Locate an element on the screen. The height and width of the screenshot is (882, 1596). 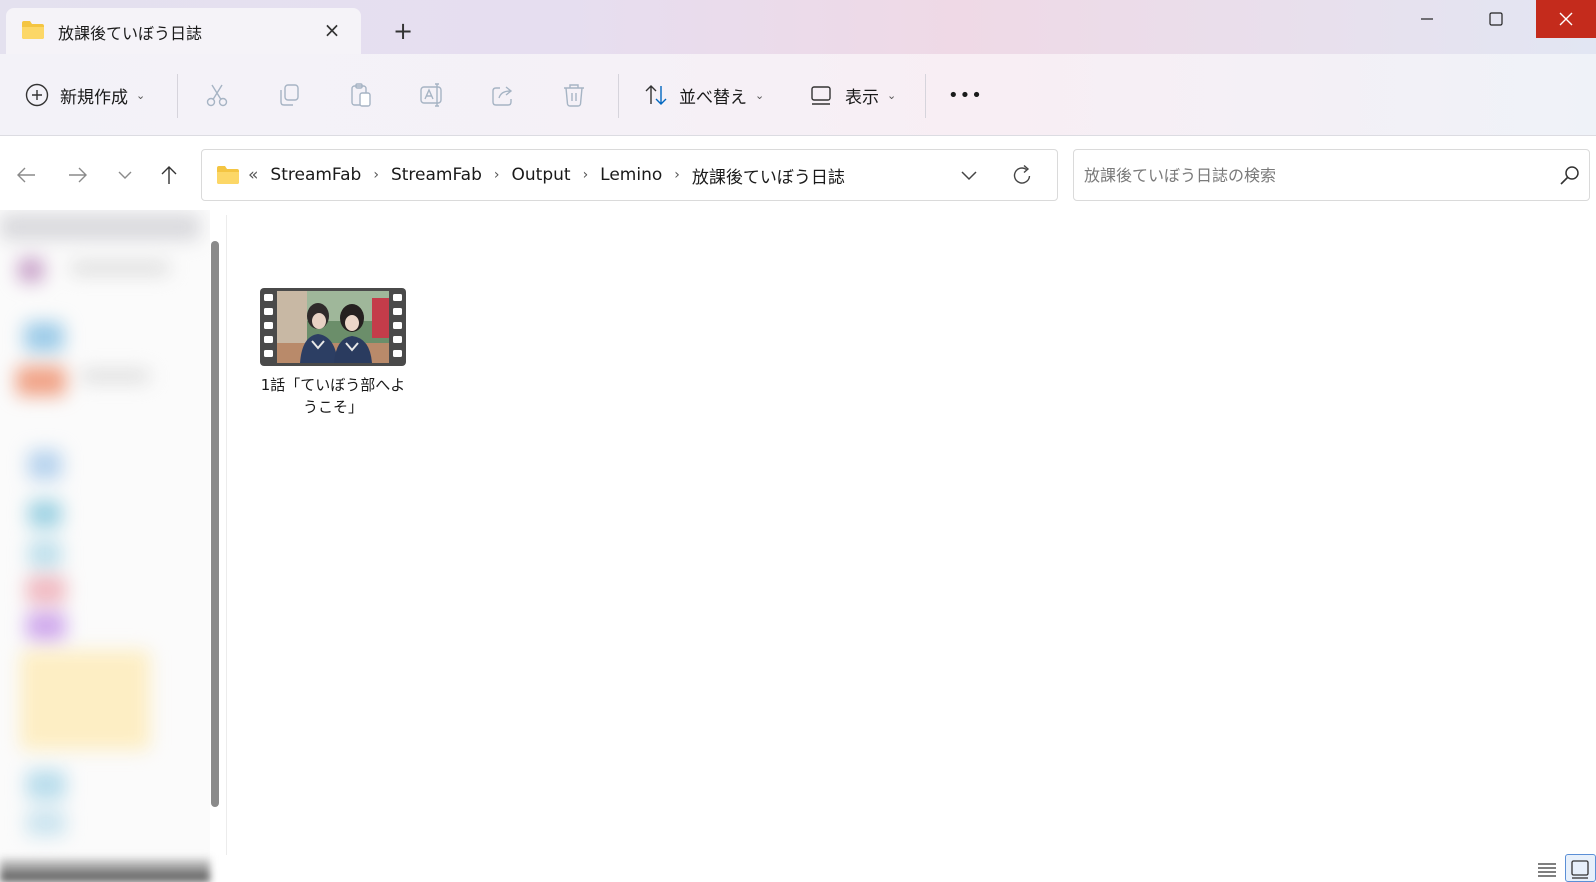
navigation-pane is located at coordinates (105, 546).